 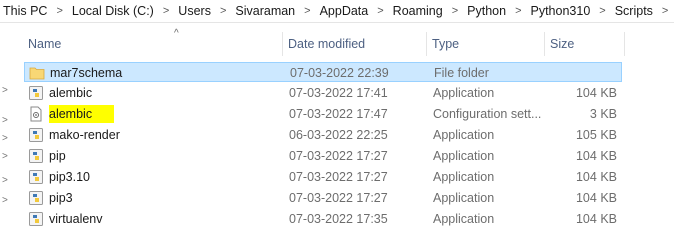 What do you see at coordinates (339, 73) in the screenshot?
I see `file-date: 07-03-2022 22:39` at bounding box center [339, 73].